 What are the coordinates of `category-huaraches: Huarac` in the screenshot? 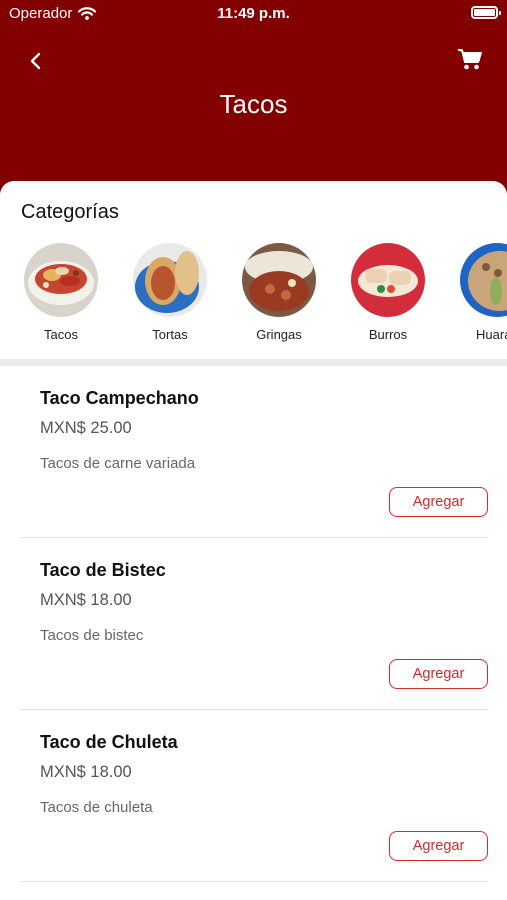 It's located at (475, 298).